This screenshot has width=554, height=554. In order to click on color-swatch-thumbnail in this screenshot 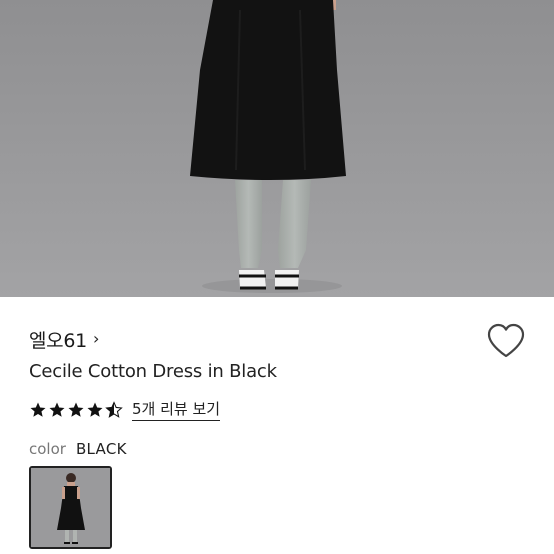, I will do `click(70, 507)`.